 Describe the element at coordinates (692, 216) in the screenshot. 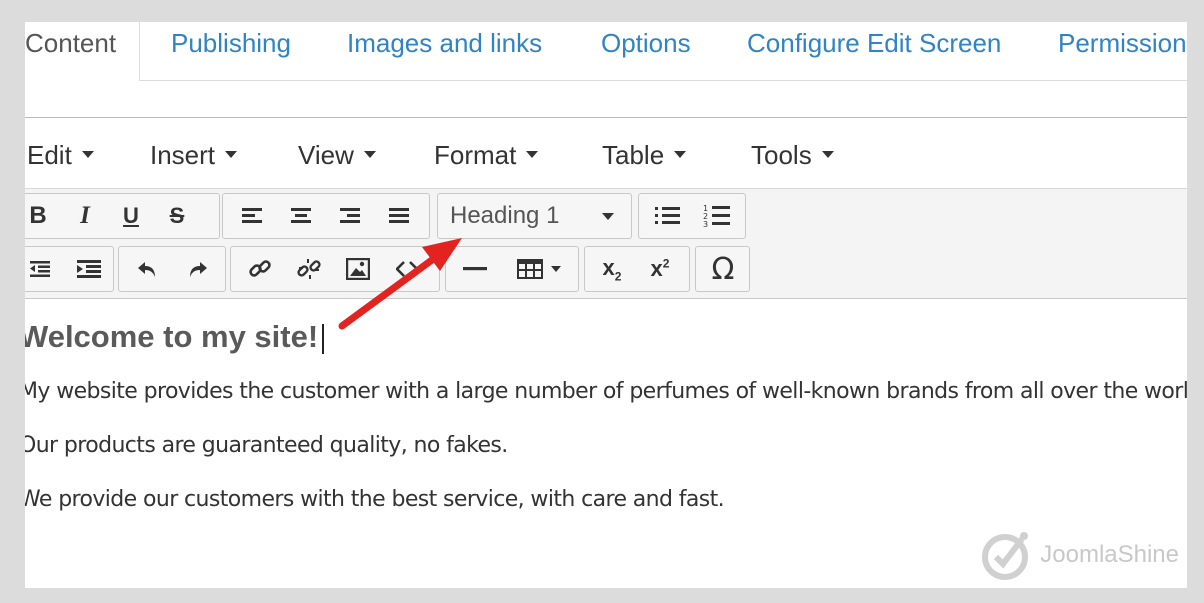

I see `list-group: 123` at that location.